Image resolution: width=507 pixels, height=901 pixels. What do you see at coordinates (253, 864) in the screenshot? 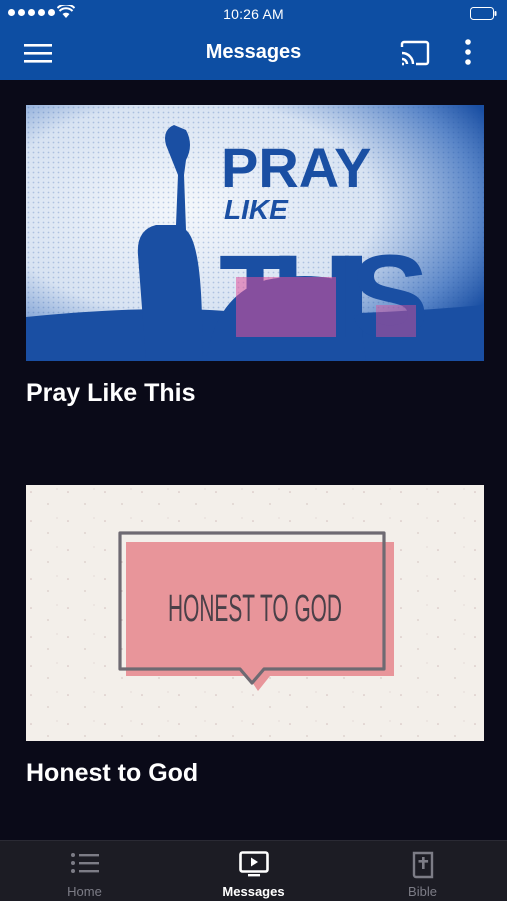
I see `tv-play-icon` at bounding box center [253, 864].